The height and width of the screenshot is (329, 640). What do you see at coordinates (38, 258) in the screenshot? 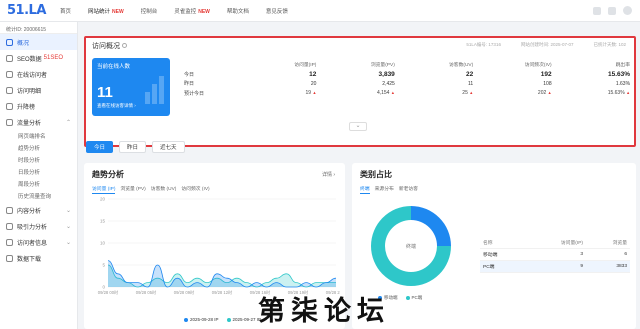
I see `sidebar-item-data-download: 数据下载` at bounding box center [38, 258].